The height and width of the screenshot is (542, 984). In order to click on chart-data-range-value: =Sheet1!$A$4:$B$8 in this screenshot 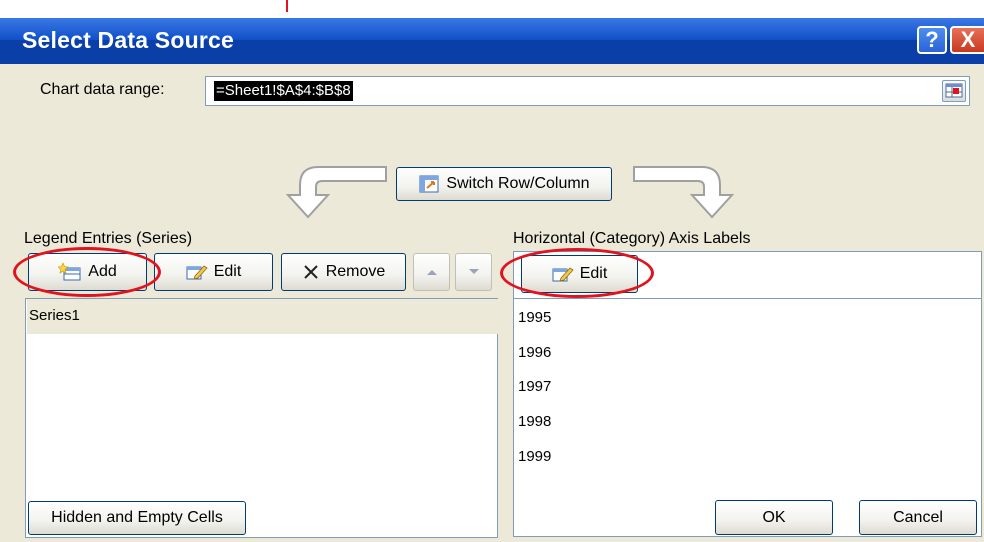, I will do `click(283, 91)`.